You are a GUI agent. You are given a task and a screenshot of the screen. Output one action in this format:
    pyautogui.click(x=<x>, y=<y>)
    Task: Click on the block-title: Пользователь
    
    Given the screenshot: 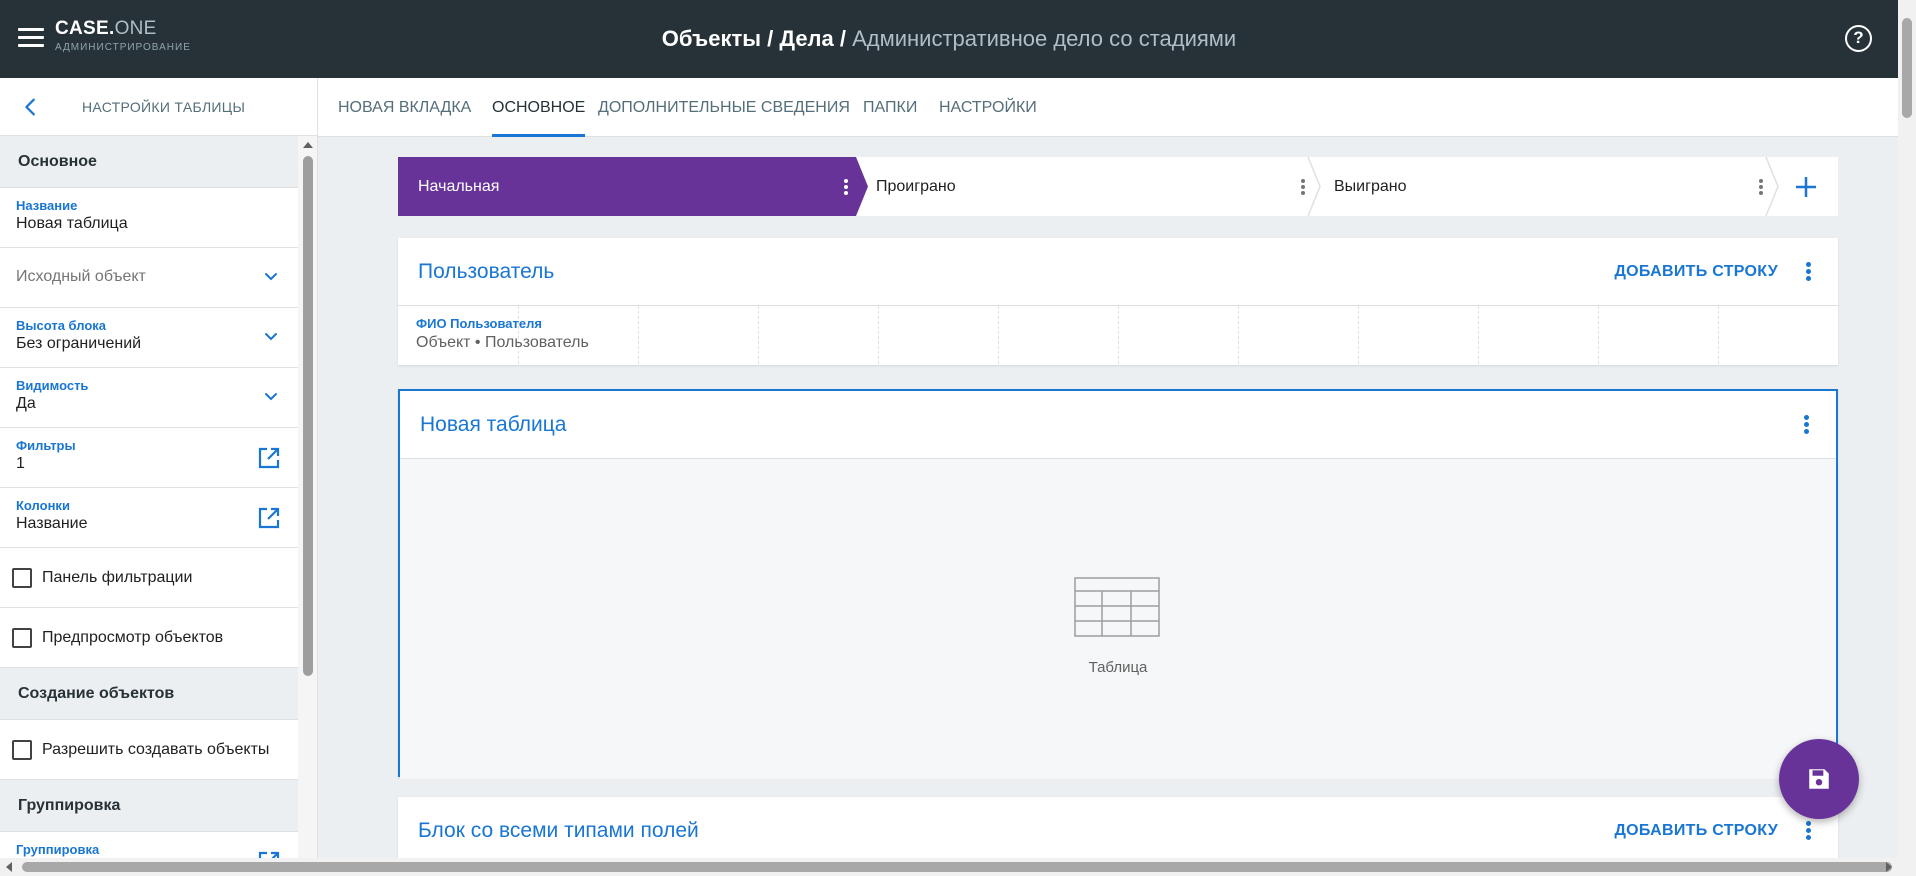 What is the action you would take?
    pyautogui.click(x=486, y=271)
    